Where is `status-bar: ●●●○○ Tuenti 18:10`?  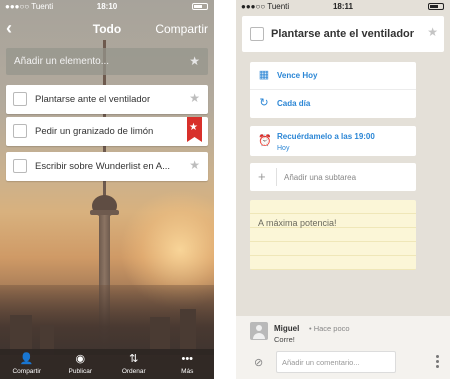 status-bar: ●●●○○ Tuenti 18:10 is located at coordinates (107, 6).